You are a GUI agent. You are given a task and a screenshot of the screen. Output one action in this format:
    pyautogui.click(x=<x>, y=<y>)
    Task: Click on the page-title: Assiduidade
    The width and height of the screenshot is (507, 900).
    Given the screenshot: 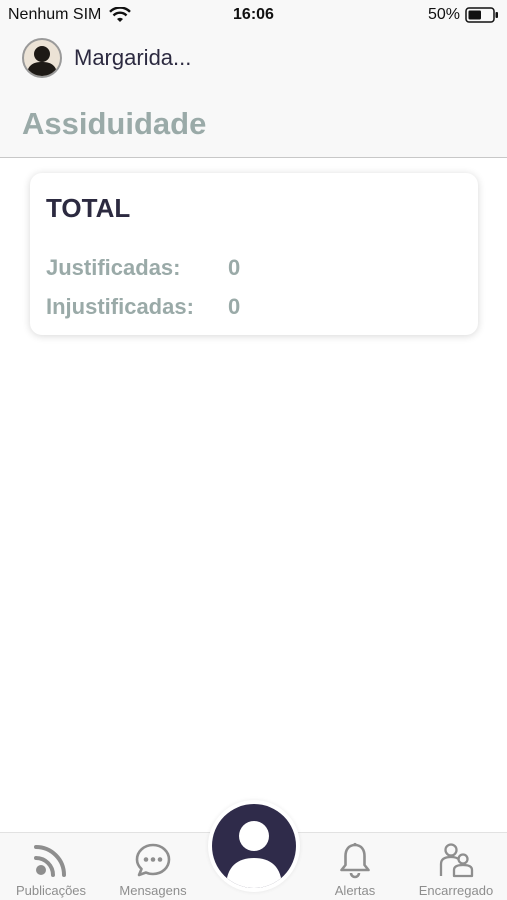 What is the action you would take?
    pyautogui.click(x=114, y=123)
    